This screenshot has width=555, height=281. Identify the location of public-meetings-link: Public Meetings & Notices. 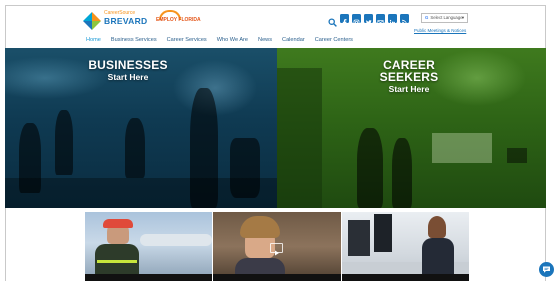
(440, 30).